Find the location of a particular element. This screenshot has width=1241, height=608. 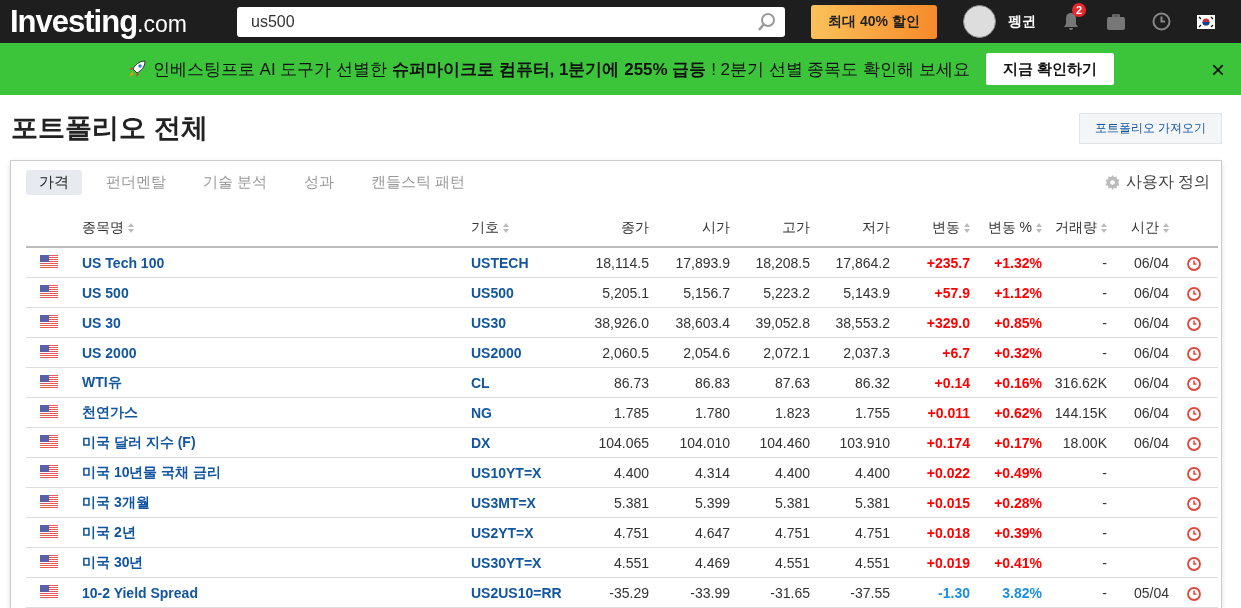

column-header: 종목명 is located at coordinates (108, 227).